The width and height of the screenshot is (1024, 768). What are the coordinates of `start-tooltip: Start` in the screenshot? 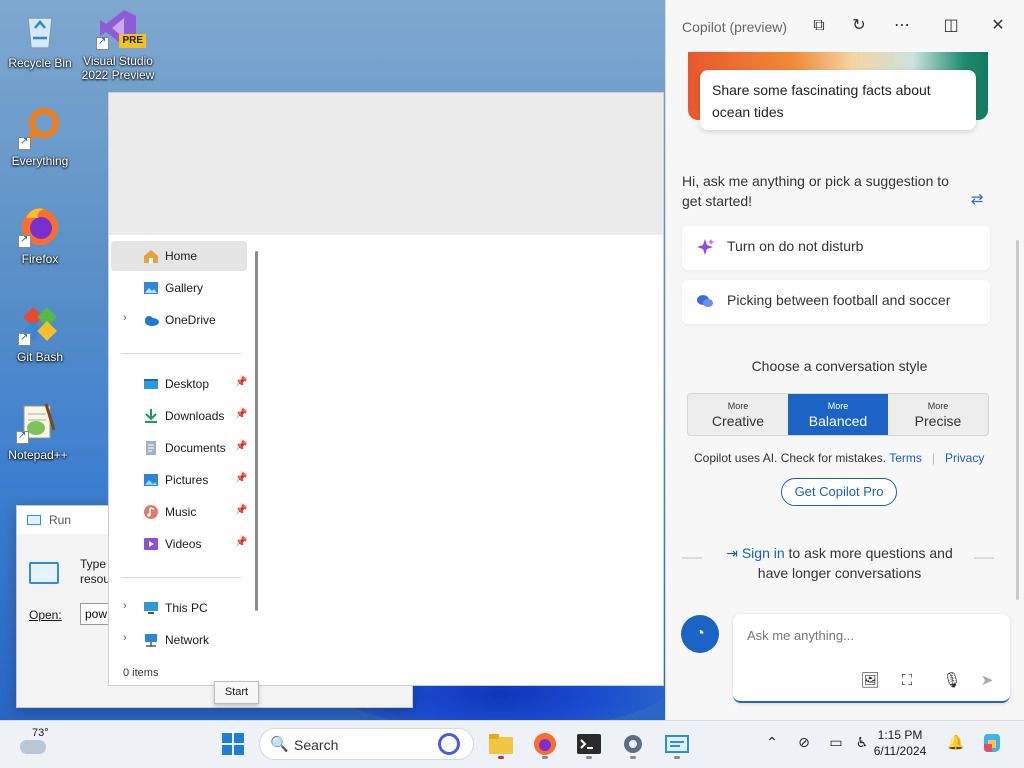 It's located at (236, 692).